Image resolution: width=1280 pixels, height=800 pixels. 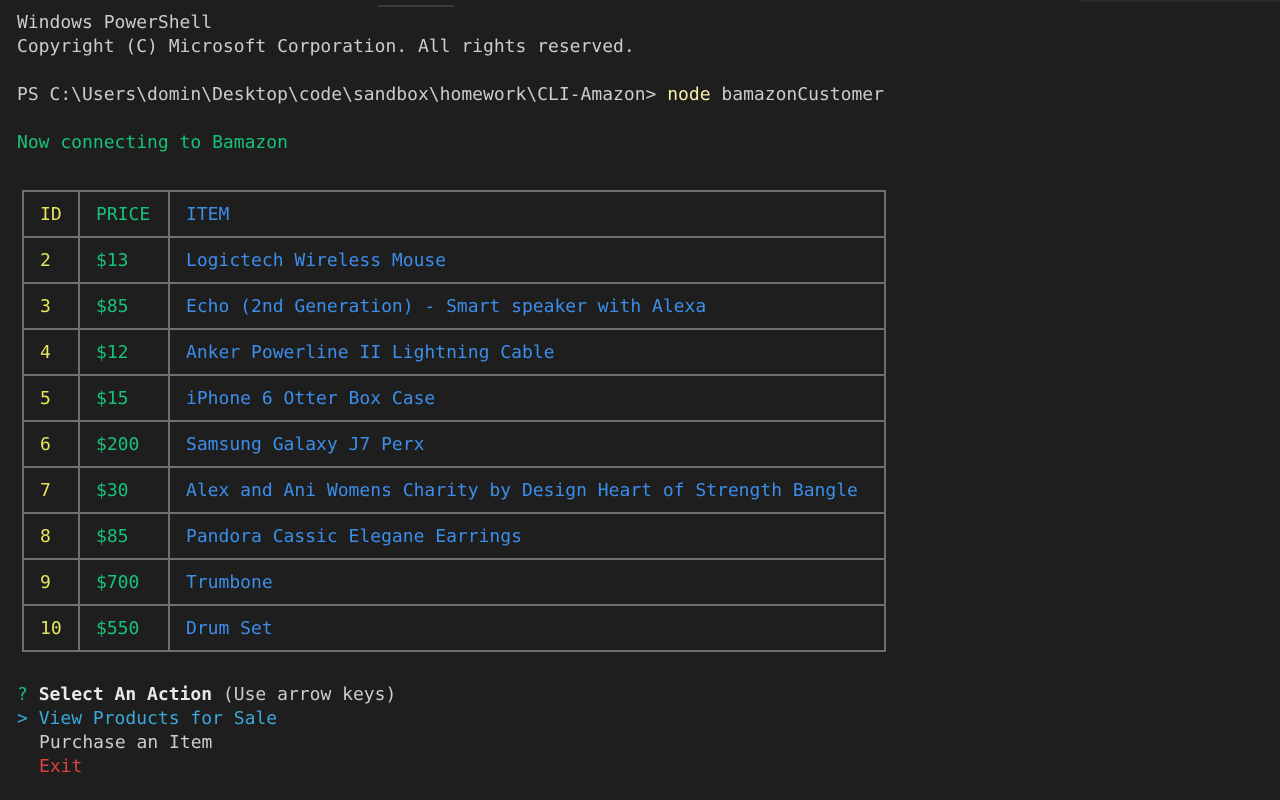 I want to click on banner-title: Windows PowerShell, so click(x=115, y=22).